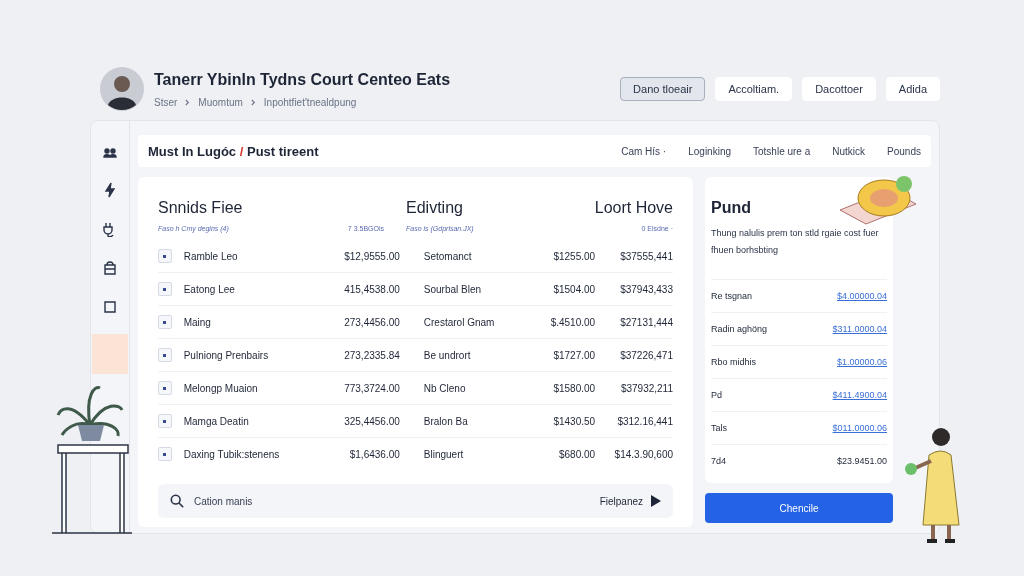 Image resolution: width=1024 pixels, height=576 pixels. I want to click on tab: Nutkick, so click(849, 151).